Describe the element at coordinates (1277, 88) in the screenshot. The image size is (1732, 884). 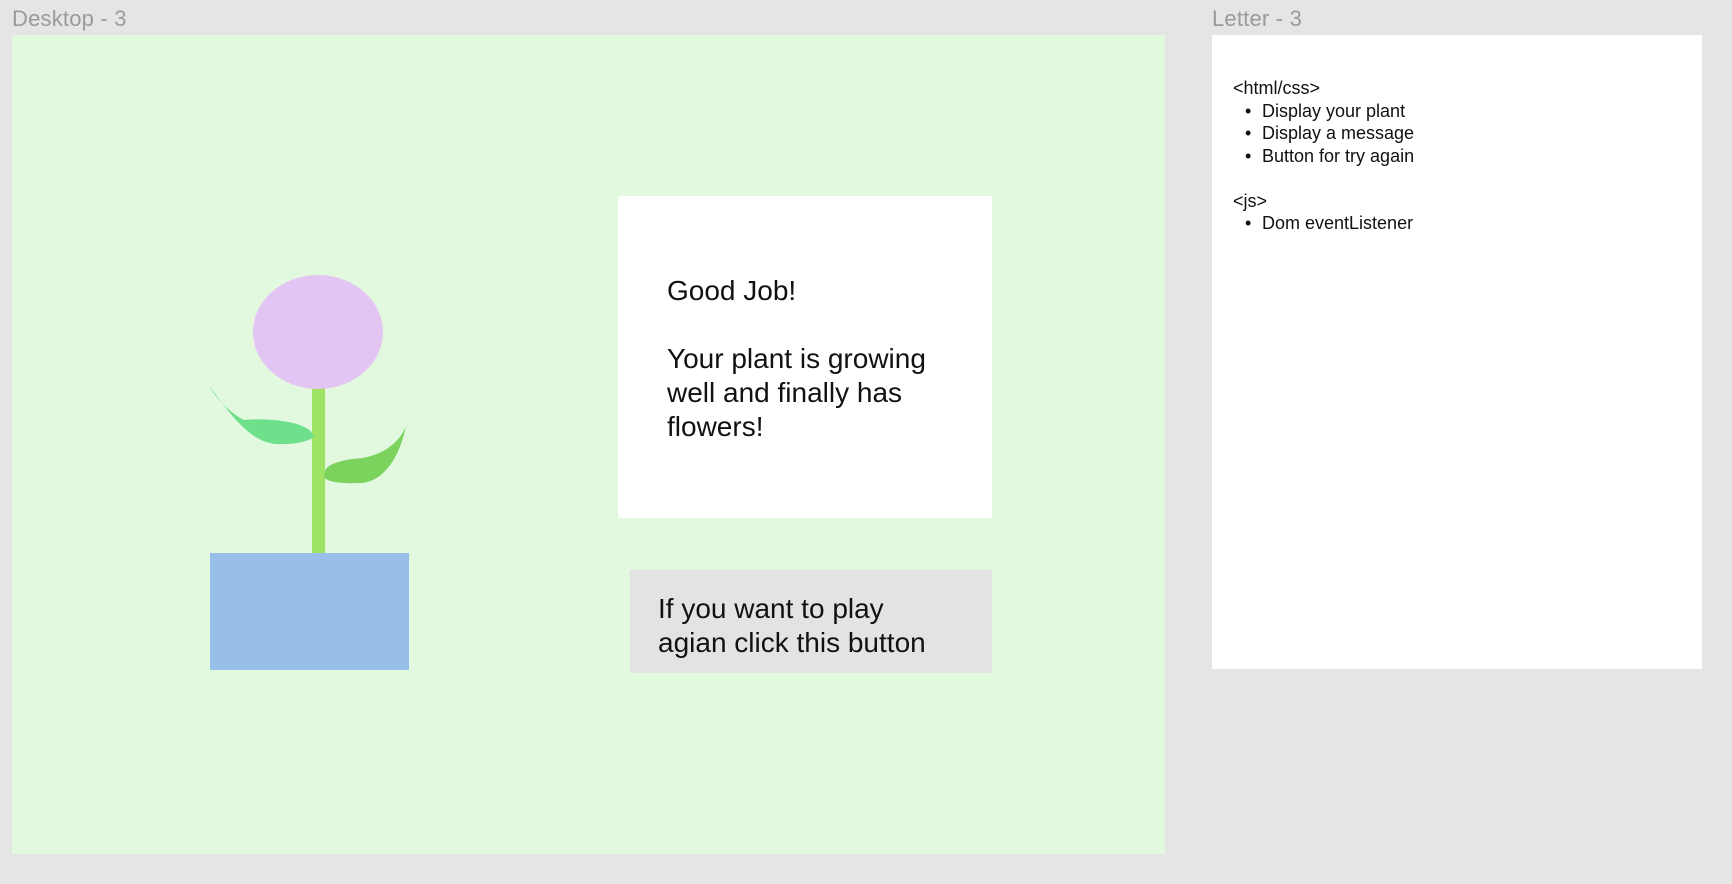
I see `section-heading-html-css: <html/css>` at that location.